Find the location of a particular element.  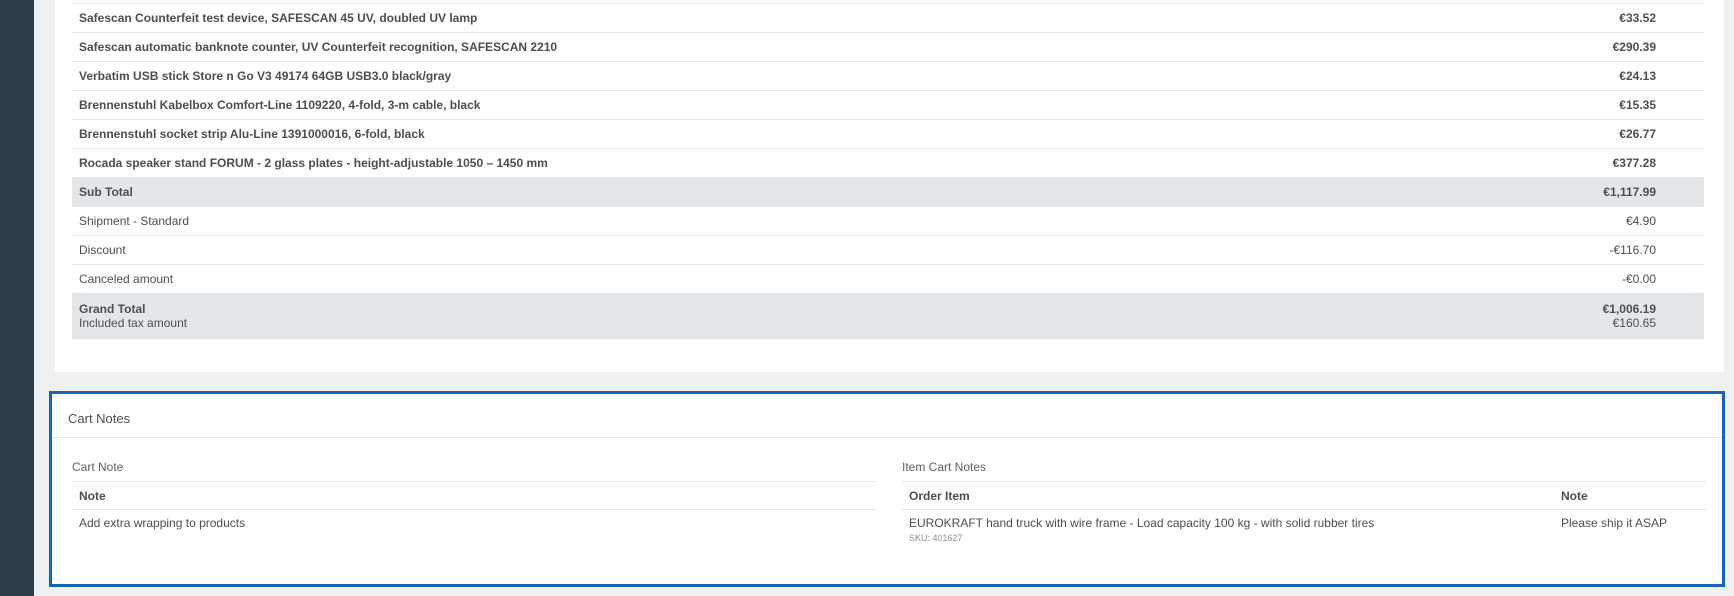

subtotal-row: Sub Total €1,117.99 is located at coordinates (888, 192).